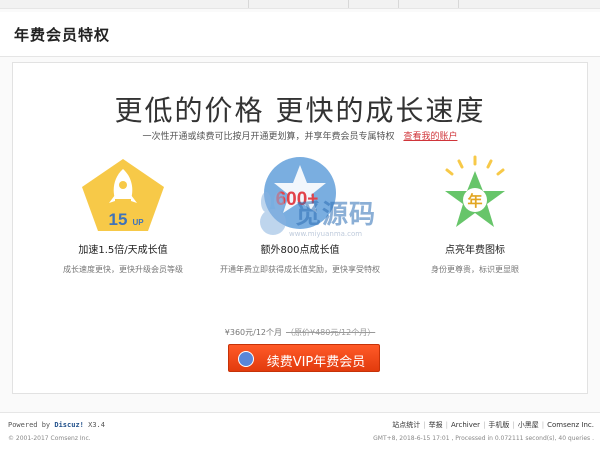 This screenshot has height=458, width=600. What do you see at coordinates (300, 4) in the screenshot?
I see `top-strip` at bounding box center [300, 4].